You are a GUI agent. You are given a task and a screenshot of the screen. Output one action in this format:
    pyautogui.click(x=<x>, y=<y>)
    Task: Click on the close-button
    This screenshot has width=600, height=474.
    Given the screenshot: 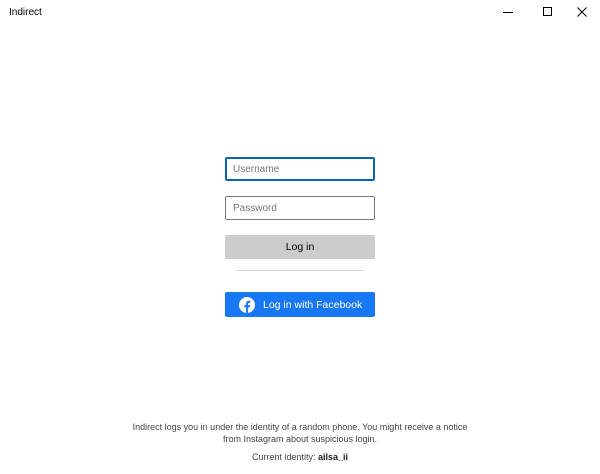 What is the action you would take?
    pyautogui.click(x=582, y=12)
    